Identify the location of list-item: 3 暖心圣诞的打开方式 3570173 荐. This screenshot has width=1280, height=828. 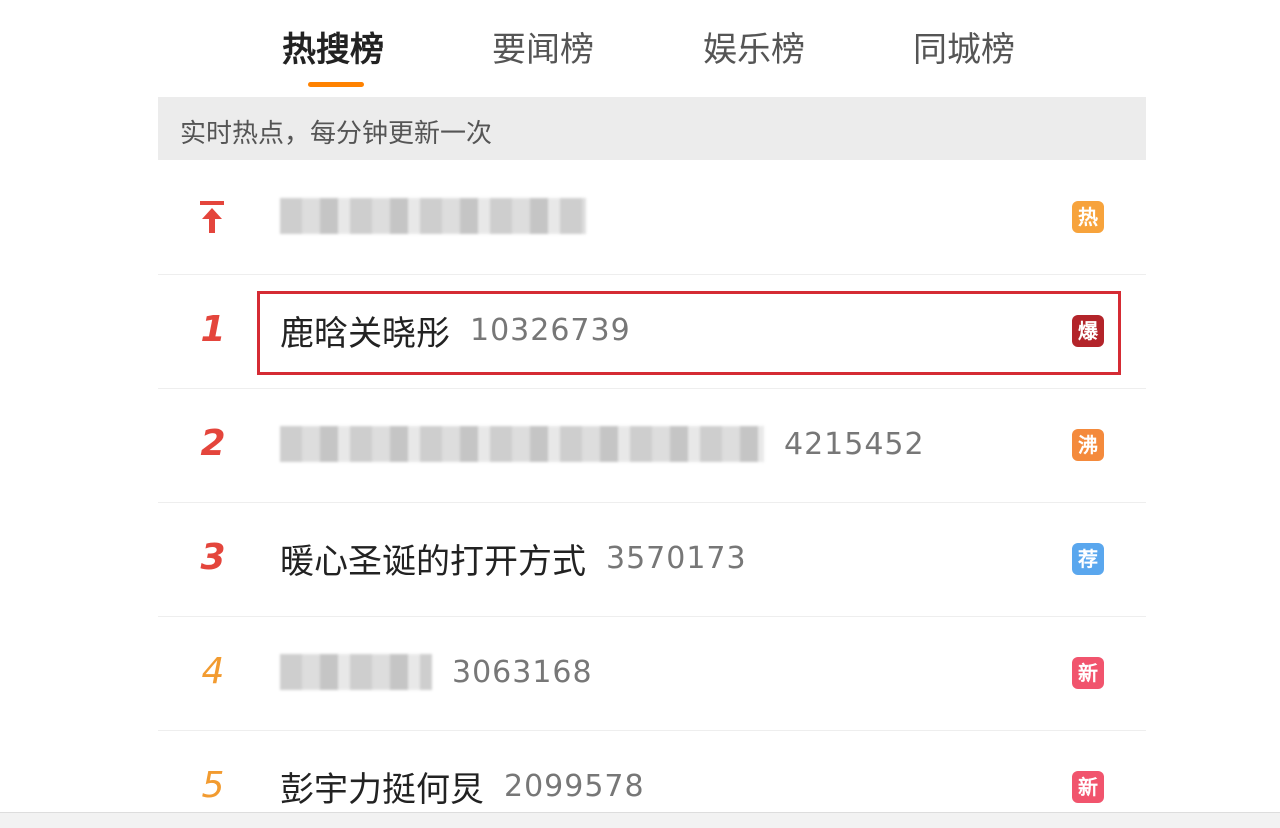
(652, 560).